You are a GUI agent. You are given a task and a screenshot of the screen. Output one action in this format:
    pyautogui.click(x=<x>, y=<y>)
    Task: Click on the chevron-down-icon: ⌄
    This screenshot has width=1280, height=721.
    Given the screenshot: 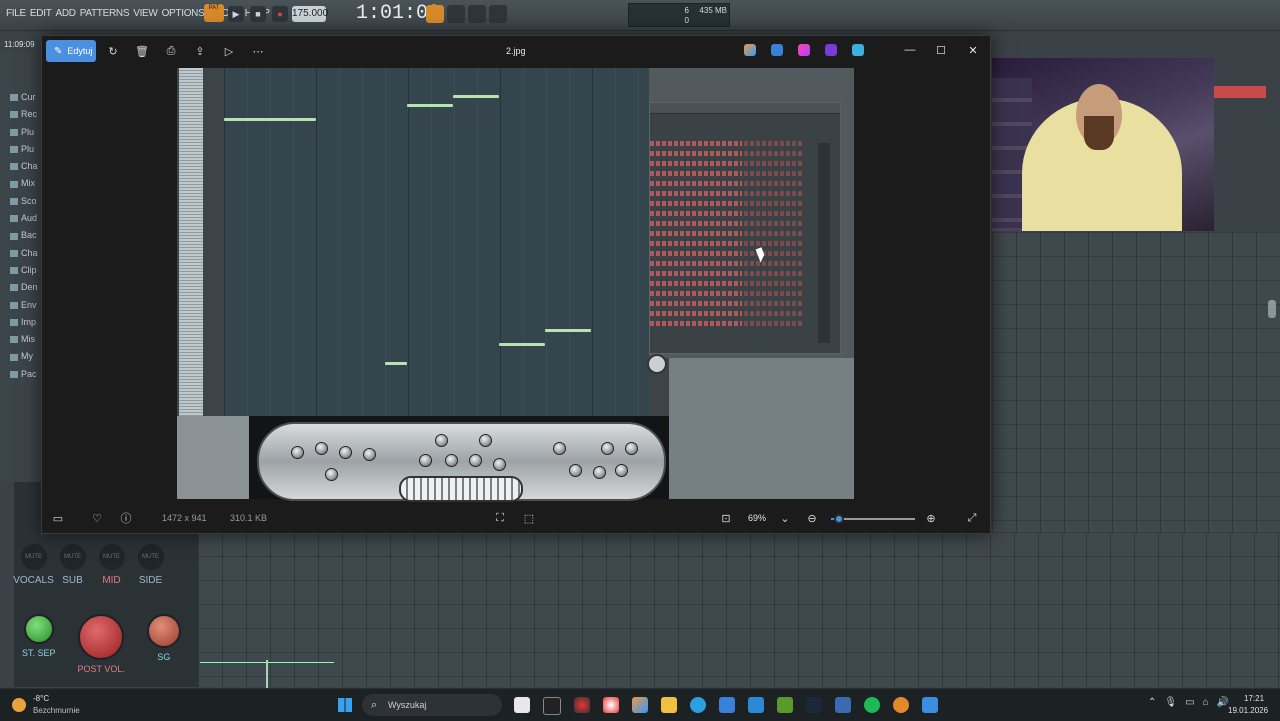 What is the action you would take?
    pyautogui.click(x=785, y=518)
    